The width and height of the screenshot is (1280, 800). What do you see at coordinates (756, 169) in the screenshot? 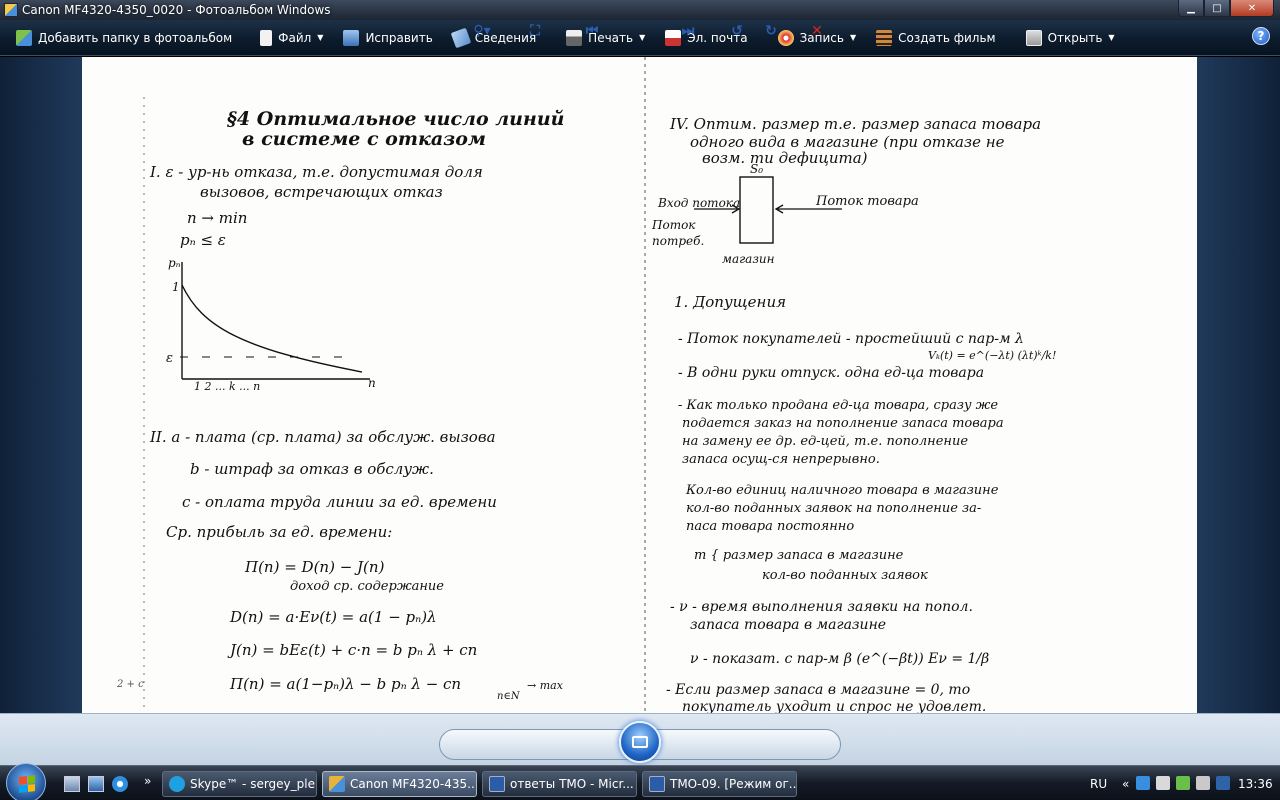
I see `diagram-top-label: S₀` at bounding box center [756, 169].